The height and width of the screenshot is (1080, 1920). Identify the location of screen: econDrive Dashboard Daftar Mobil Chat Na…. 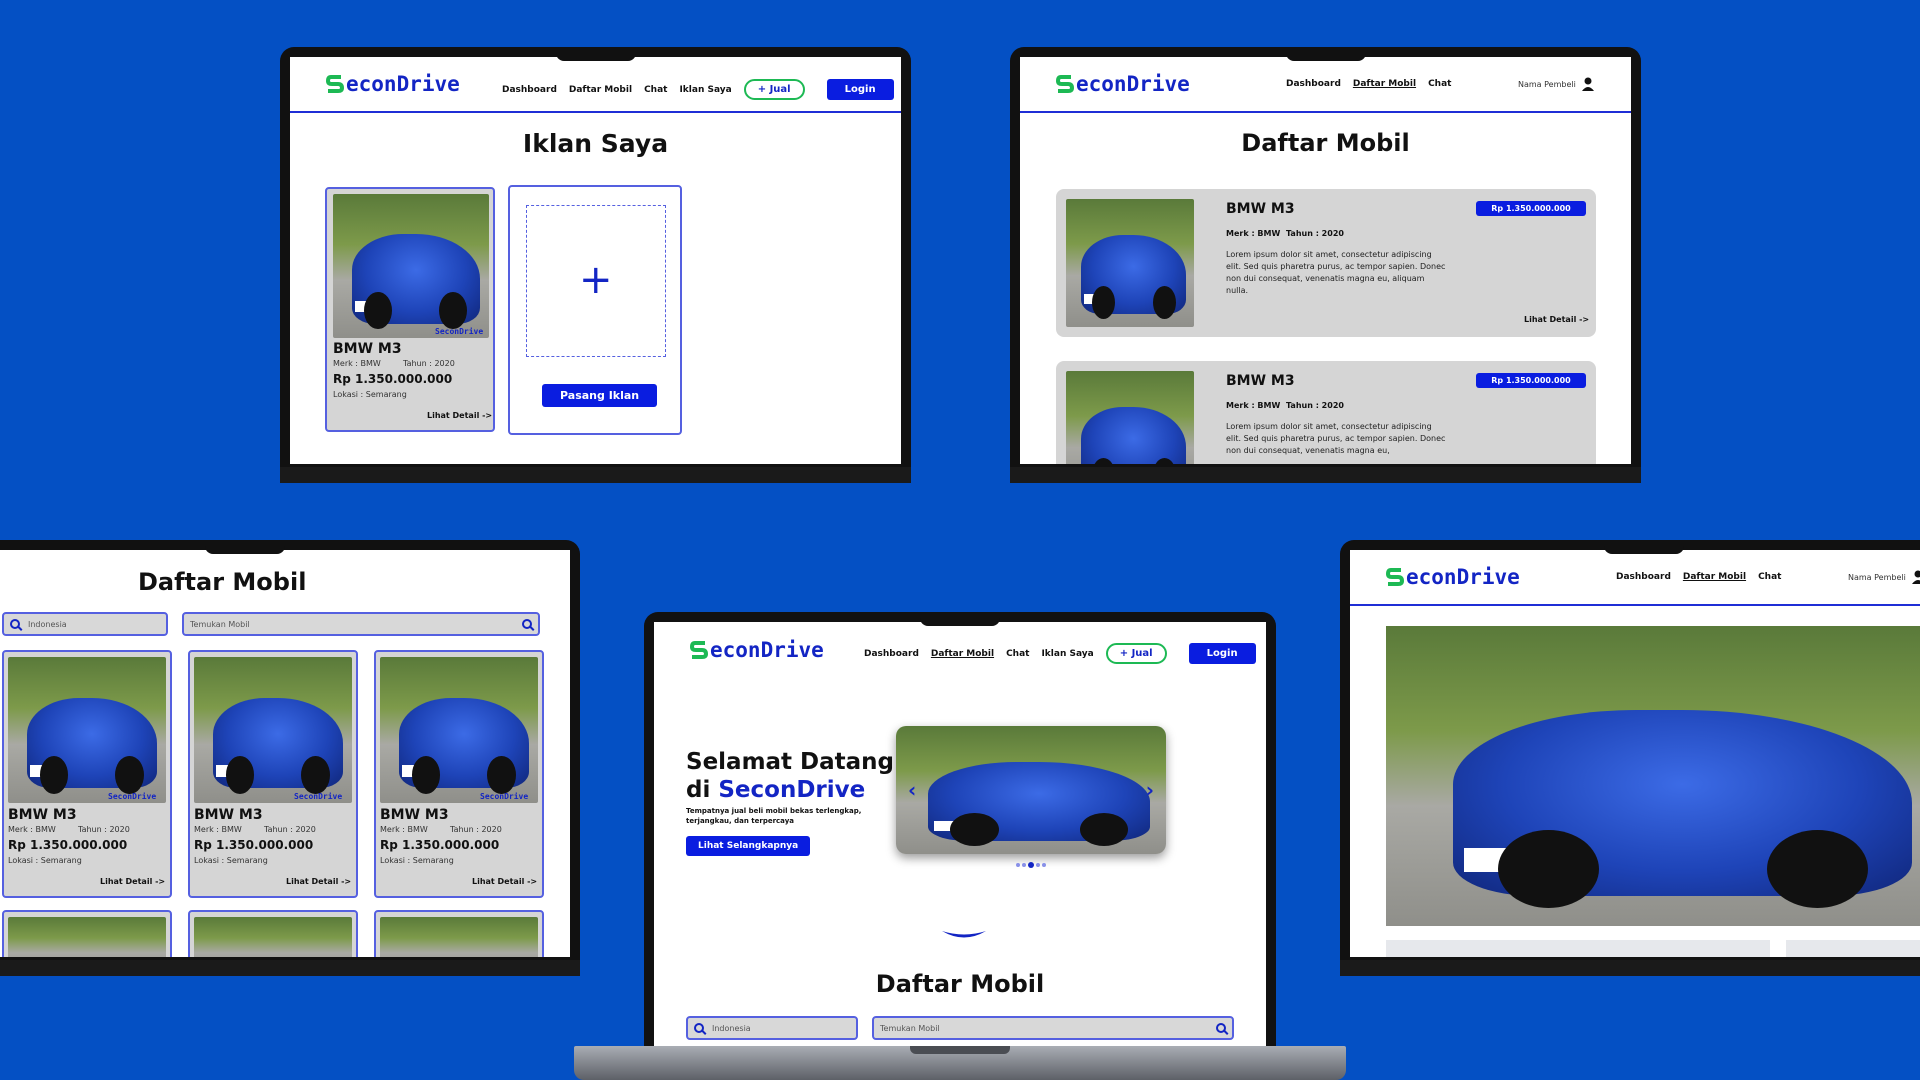
(1635, 753).